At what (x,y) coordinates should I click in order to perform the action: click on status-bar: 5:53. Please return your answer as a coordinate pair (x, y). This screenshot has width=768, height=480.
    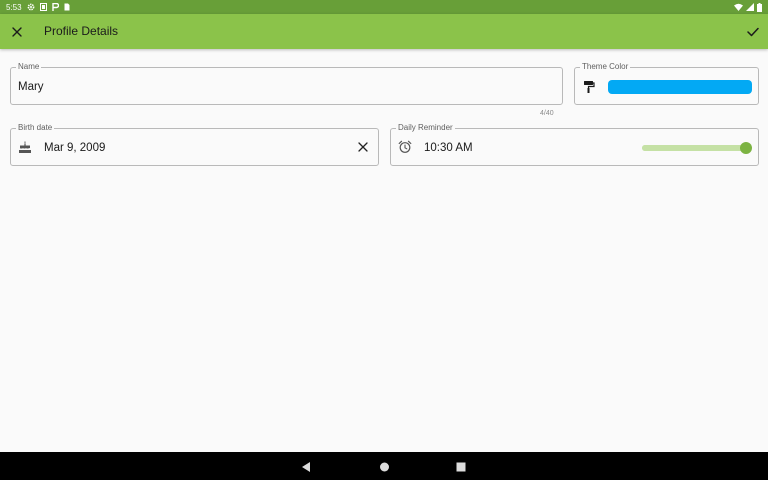
    Looking at the image, I should click on (384, 7).